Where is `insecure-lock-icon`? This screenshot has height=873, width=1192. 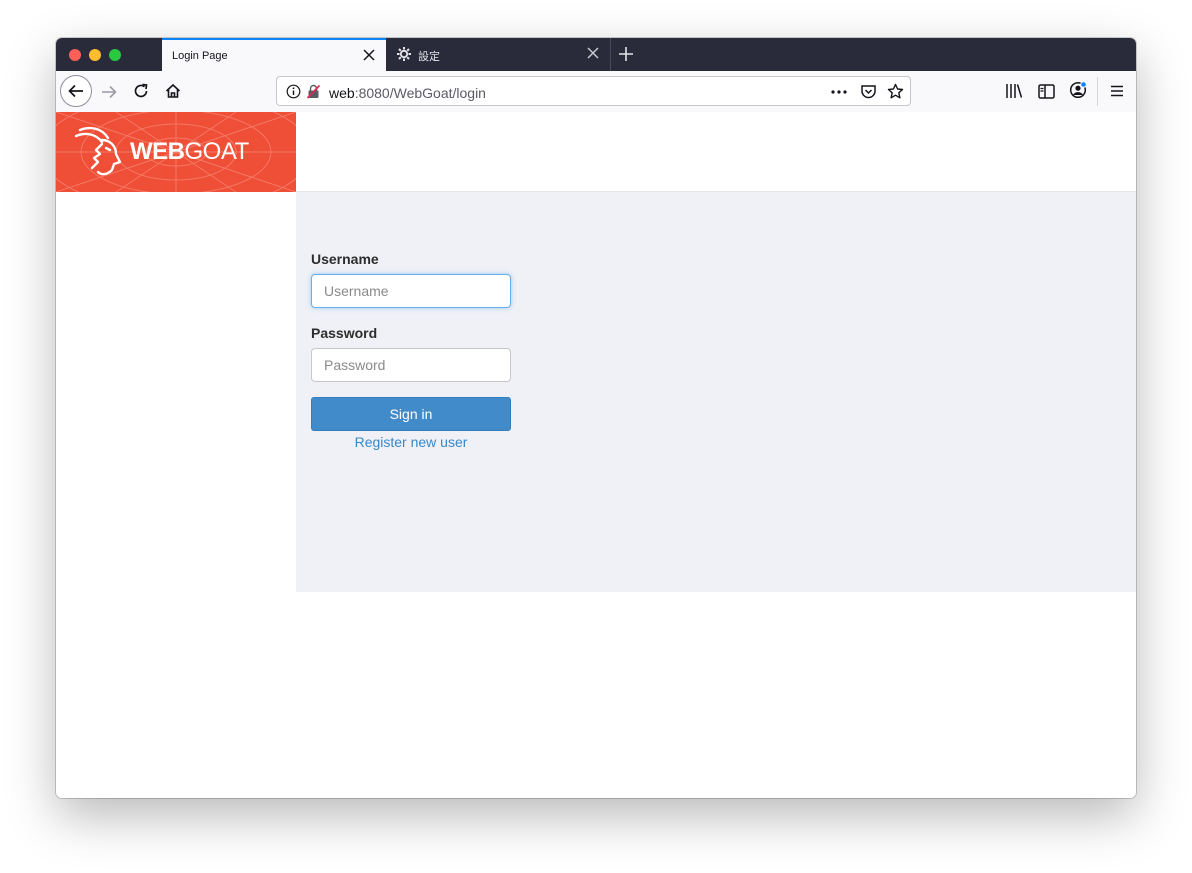 insecure-lock-icon is located at coordinates (313, 91).